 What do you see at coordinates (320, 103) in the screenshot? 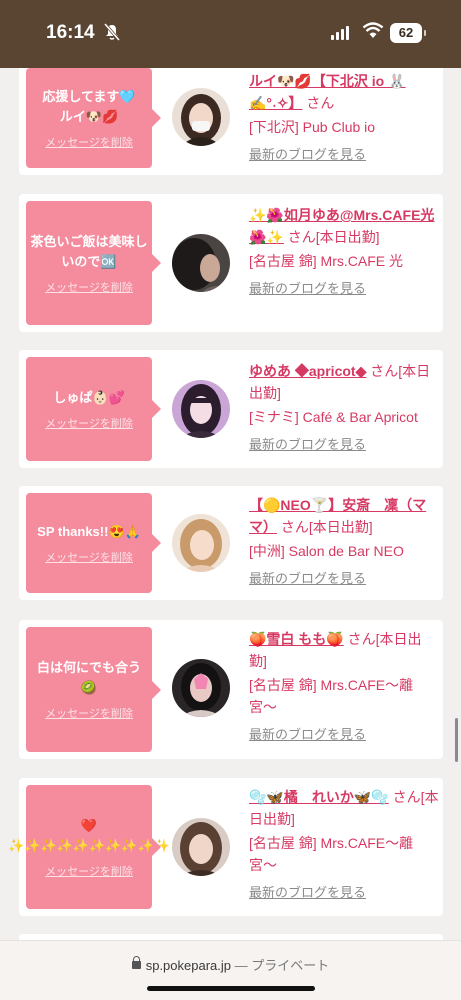
I see `honorific: さん` at bounding box center [320, 103].